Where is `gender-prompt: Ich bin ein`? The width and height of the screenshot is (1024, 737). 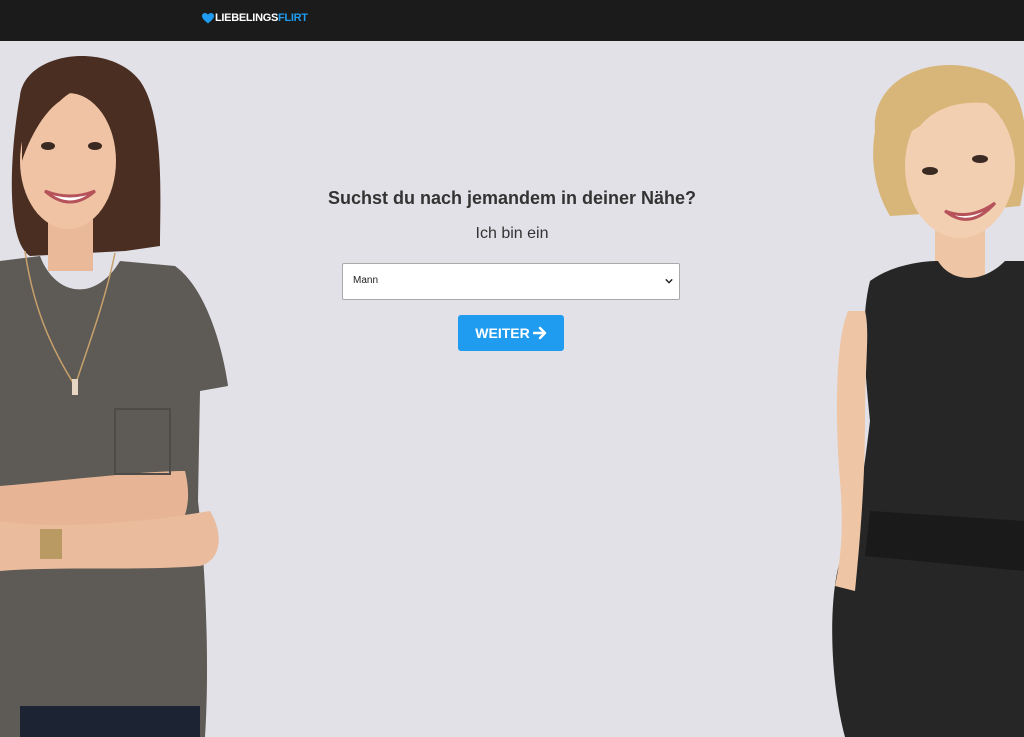
gender-prompt: Ich bin ein is located at coordinates (512, 233).